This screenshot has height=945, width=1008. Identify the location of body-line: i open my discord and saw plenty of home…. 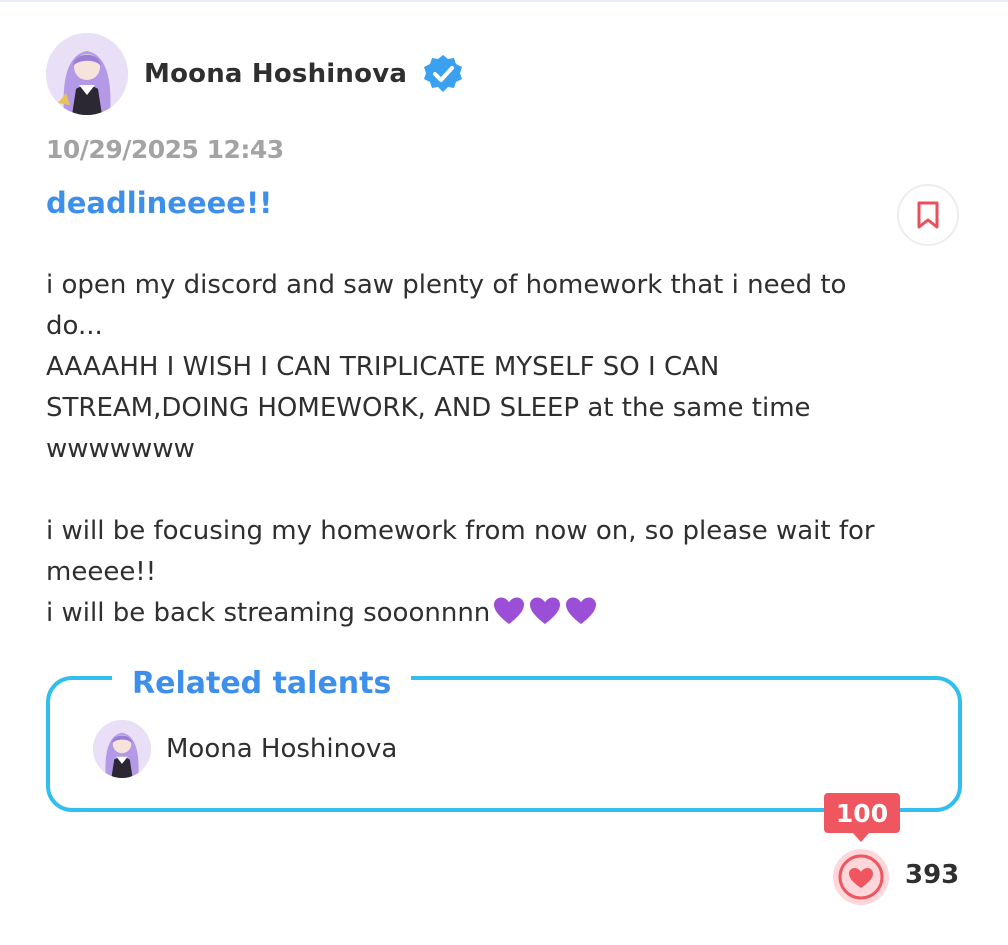
(446, 285).